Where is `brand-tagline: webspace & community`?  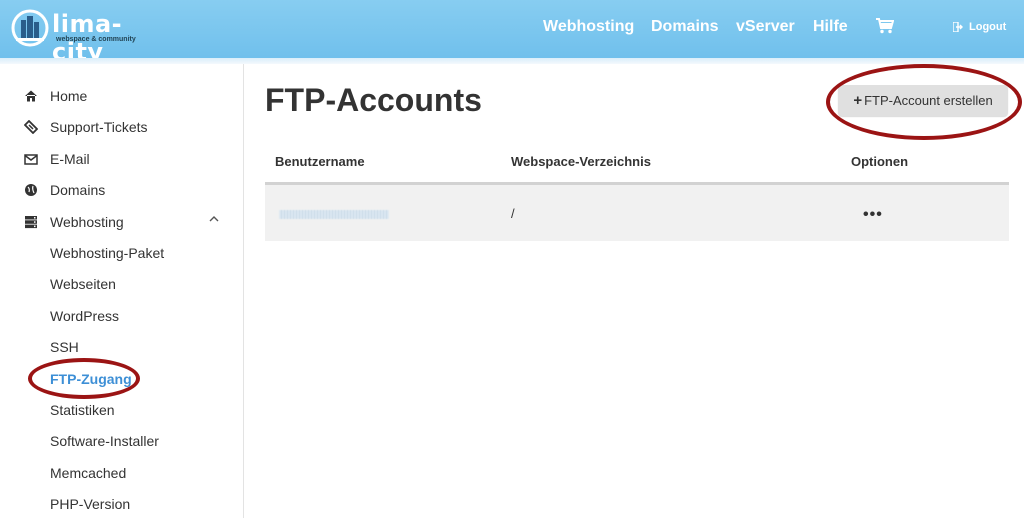 brand-tagline: webspace & community is located at coordinates (96, 39).